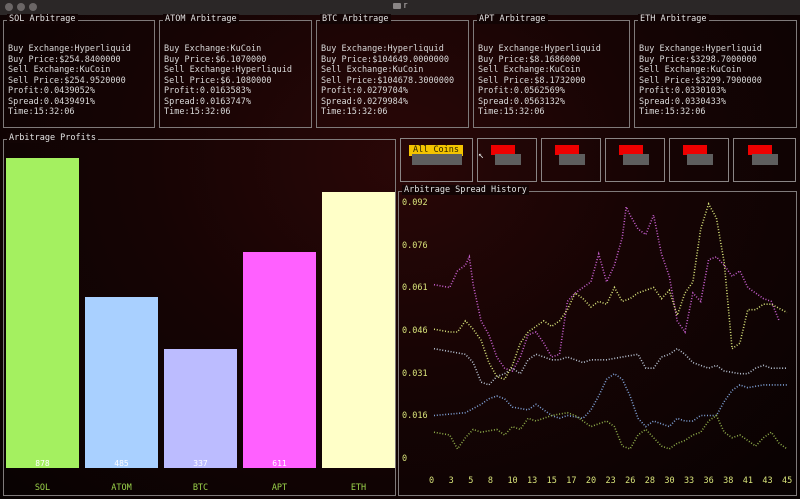 This screenshot has width=800, height=499. What do you see at coordinates (200, 463) in the screenshot?
I see `bar-value-label: 337` at bounding box center [200, 463].